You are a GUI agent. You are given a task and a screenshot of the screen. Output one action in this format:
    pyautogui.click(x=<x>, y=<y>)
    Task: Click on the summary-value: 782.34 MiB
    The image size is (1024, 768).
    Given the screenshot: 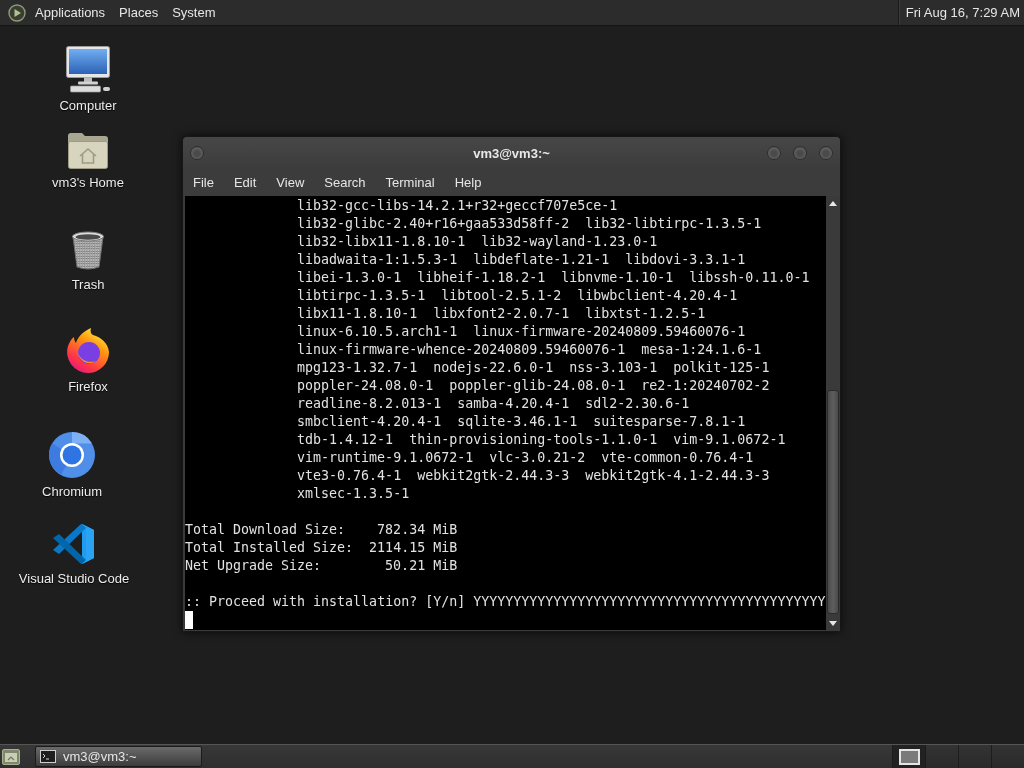 What is the action you would take?
    pyautogui.click(x=417, y=530)
    